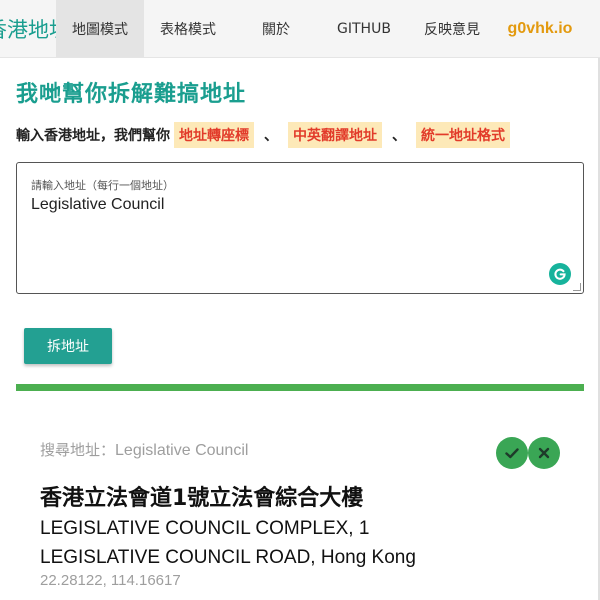 The width and height of the screenshot is (600, 600). I want to click on search-query-value: Legislative Council, so click(182, 450).